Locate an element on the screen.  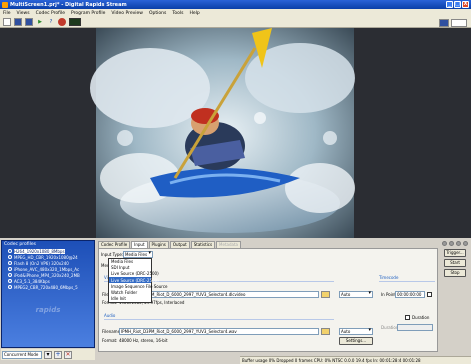
menu-tools: Tools is located at coordinates (177, 13).